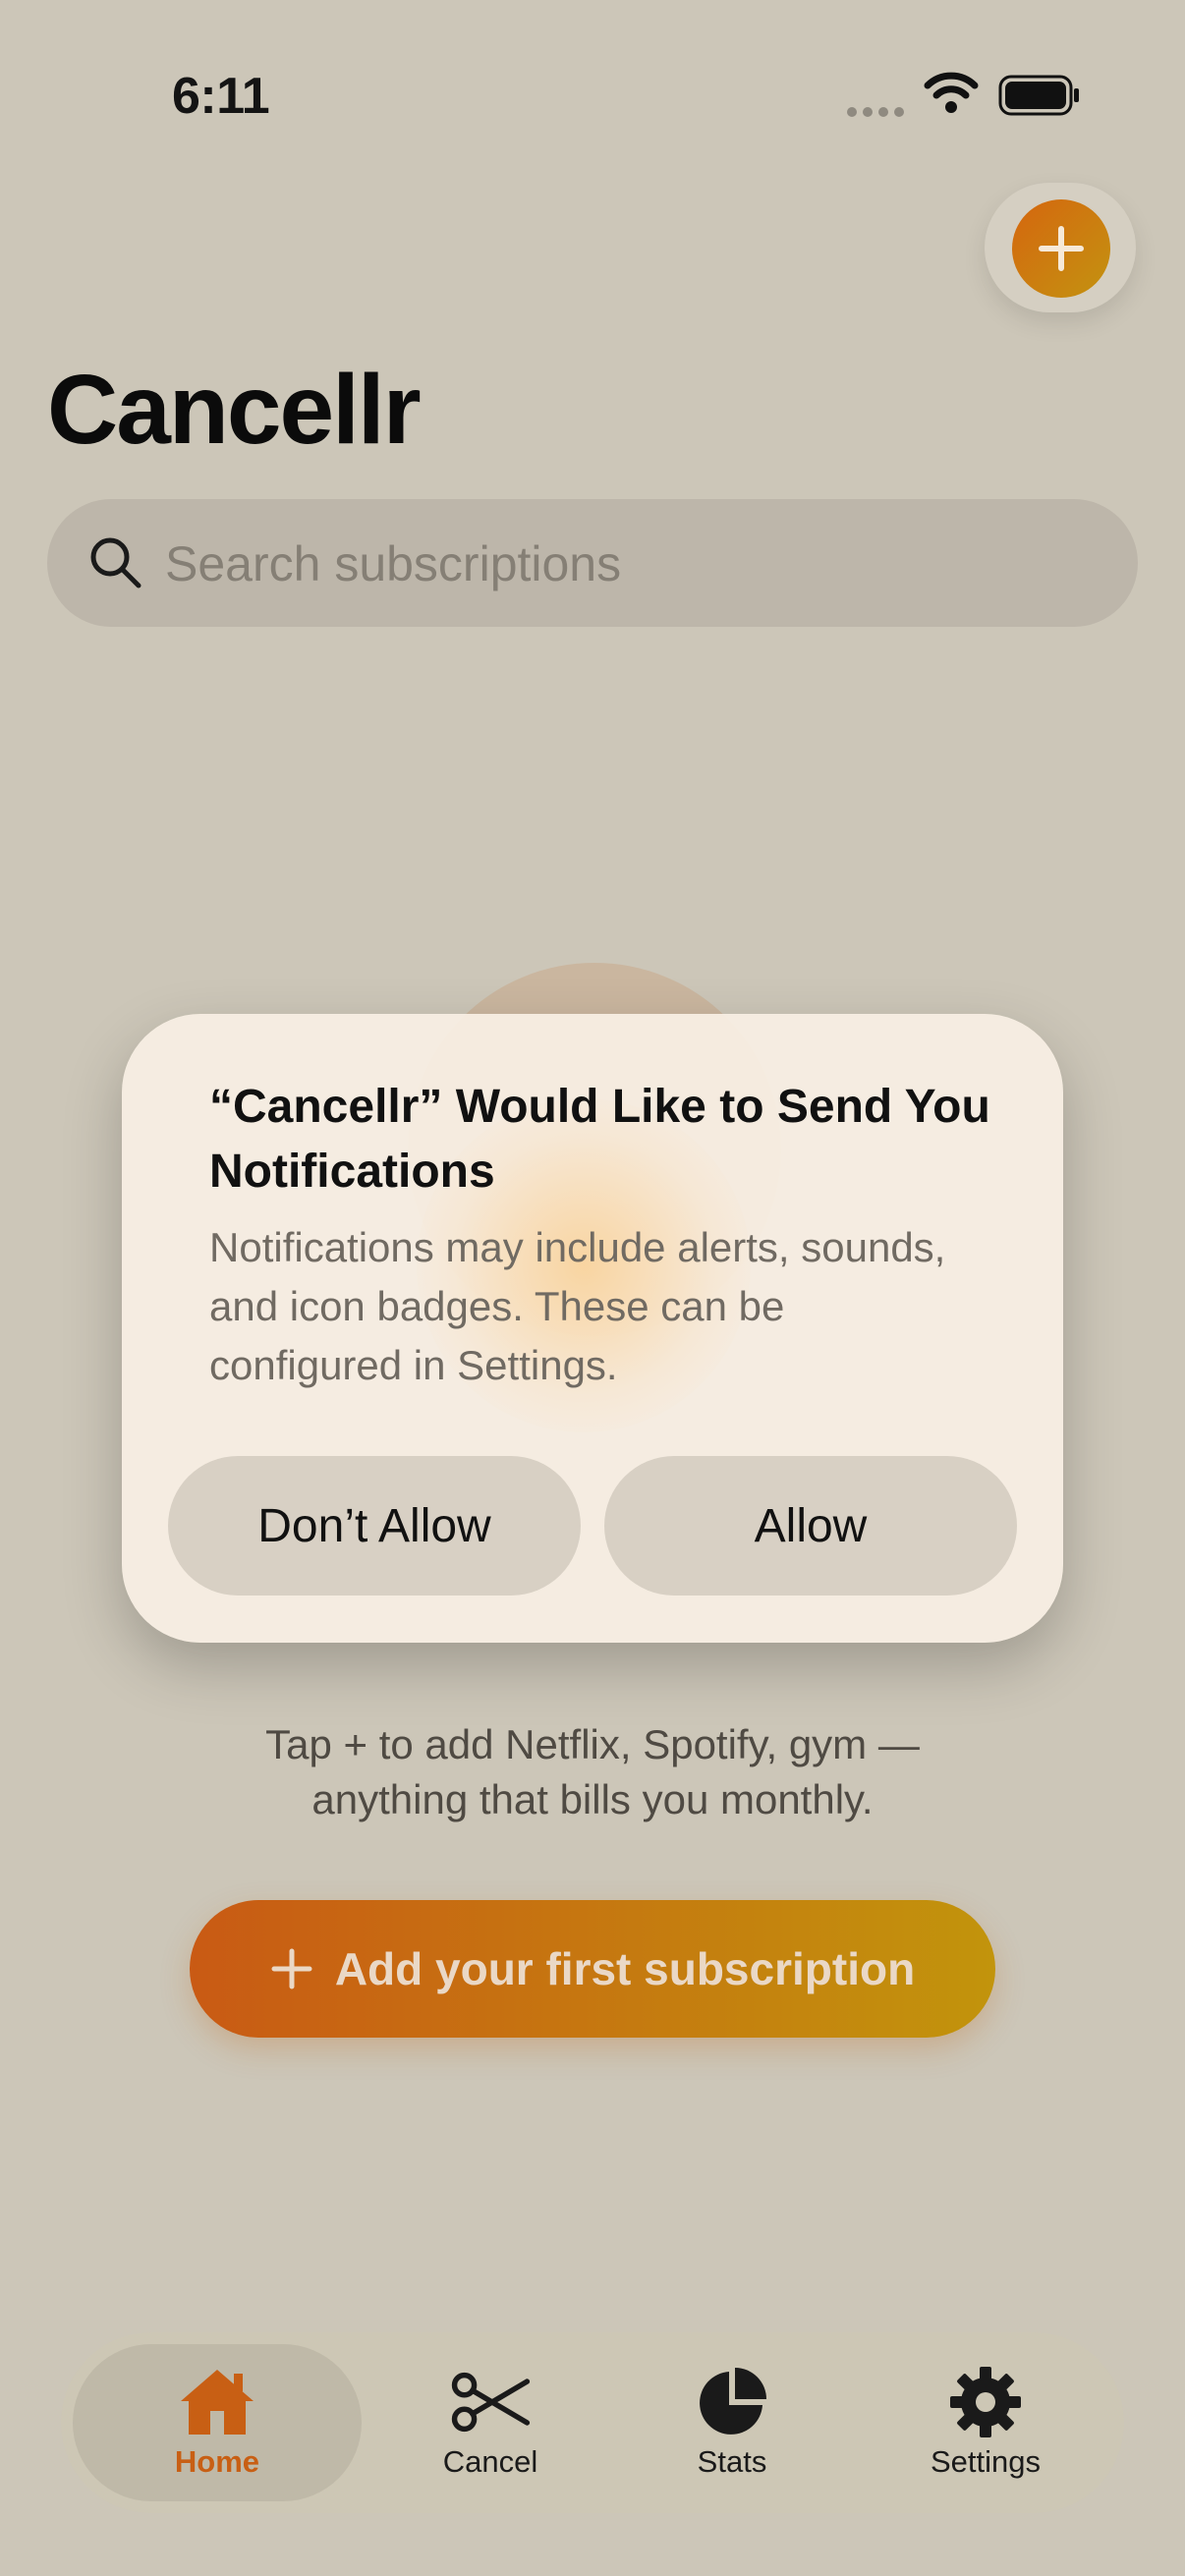 This screenshot has width=1185, height=2576. What do you see at coordinates (116, 562) in the screenshot?
I see `search-icon` at bounding box center [116, 562].